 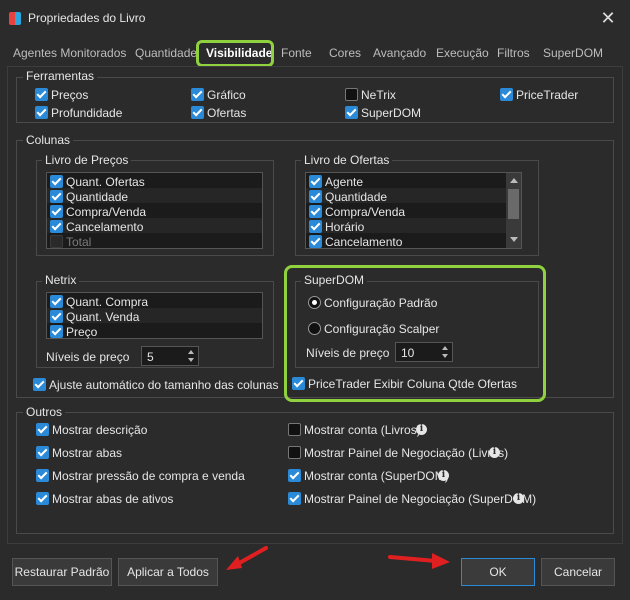 I want to click on tab-cores: Cores, so click(x=345, y=53).